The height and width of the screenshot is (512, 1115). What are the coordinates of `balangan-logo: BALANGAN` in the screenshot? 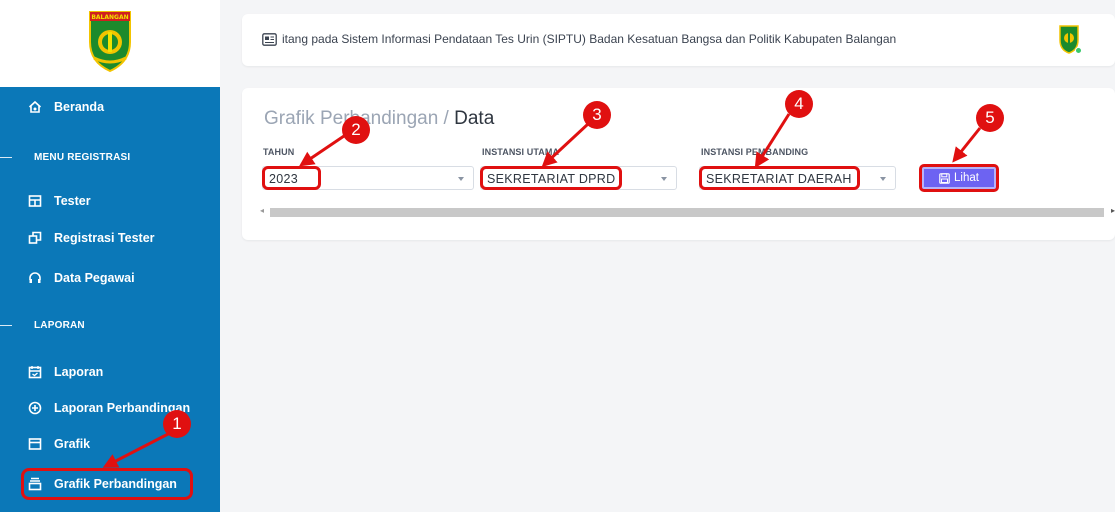 It's located at (110, 41).